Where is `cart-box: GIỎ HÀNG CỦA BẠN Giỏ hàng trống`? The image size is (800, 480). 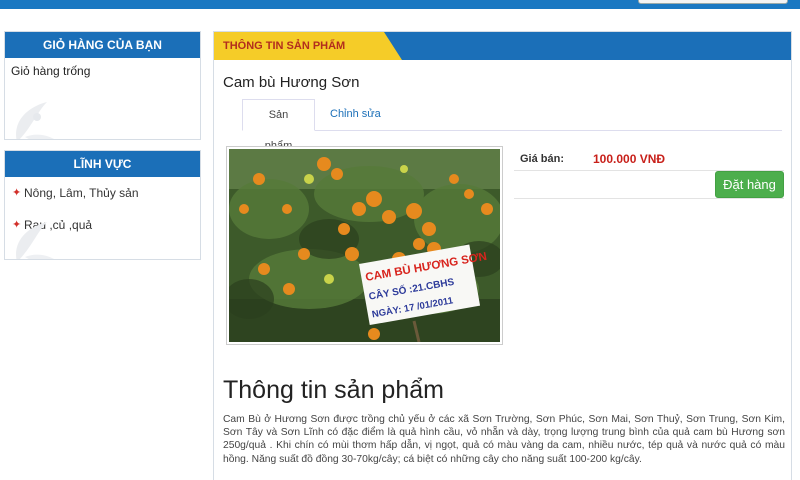
cart-box: GIỎ HÀNG CỦA BẠN Giỏ hàng trống is located at coordinates (102, 85).